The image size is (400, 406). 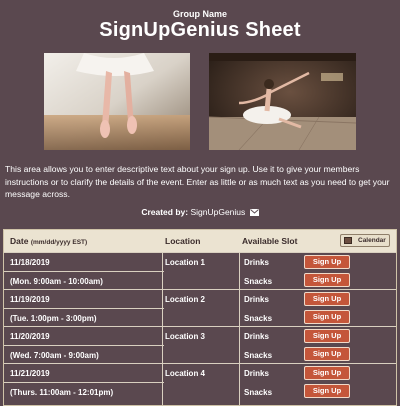 I want to click on slot-location: Location 4, so click(x=185, y=373).